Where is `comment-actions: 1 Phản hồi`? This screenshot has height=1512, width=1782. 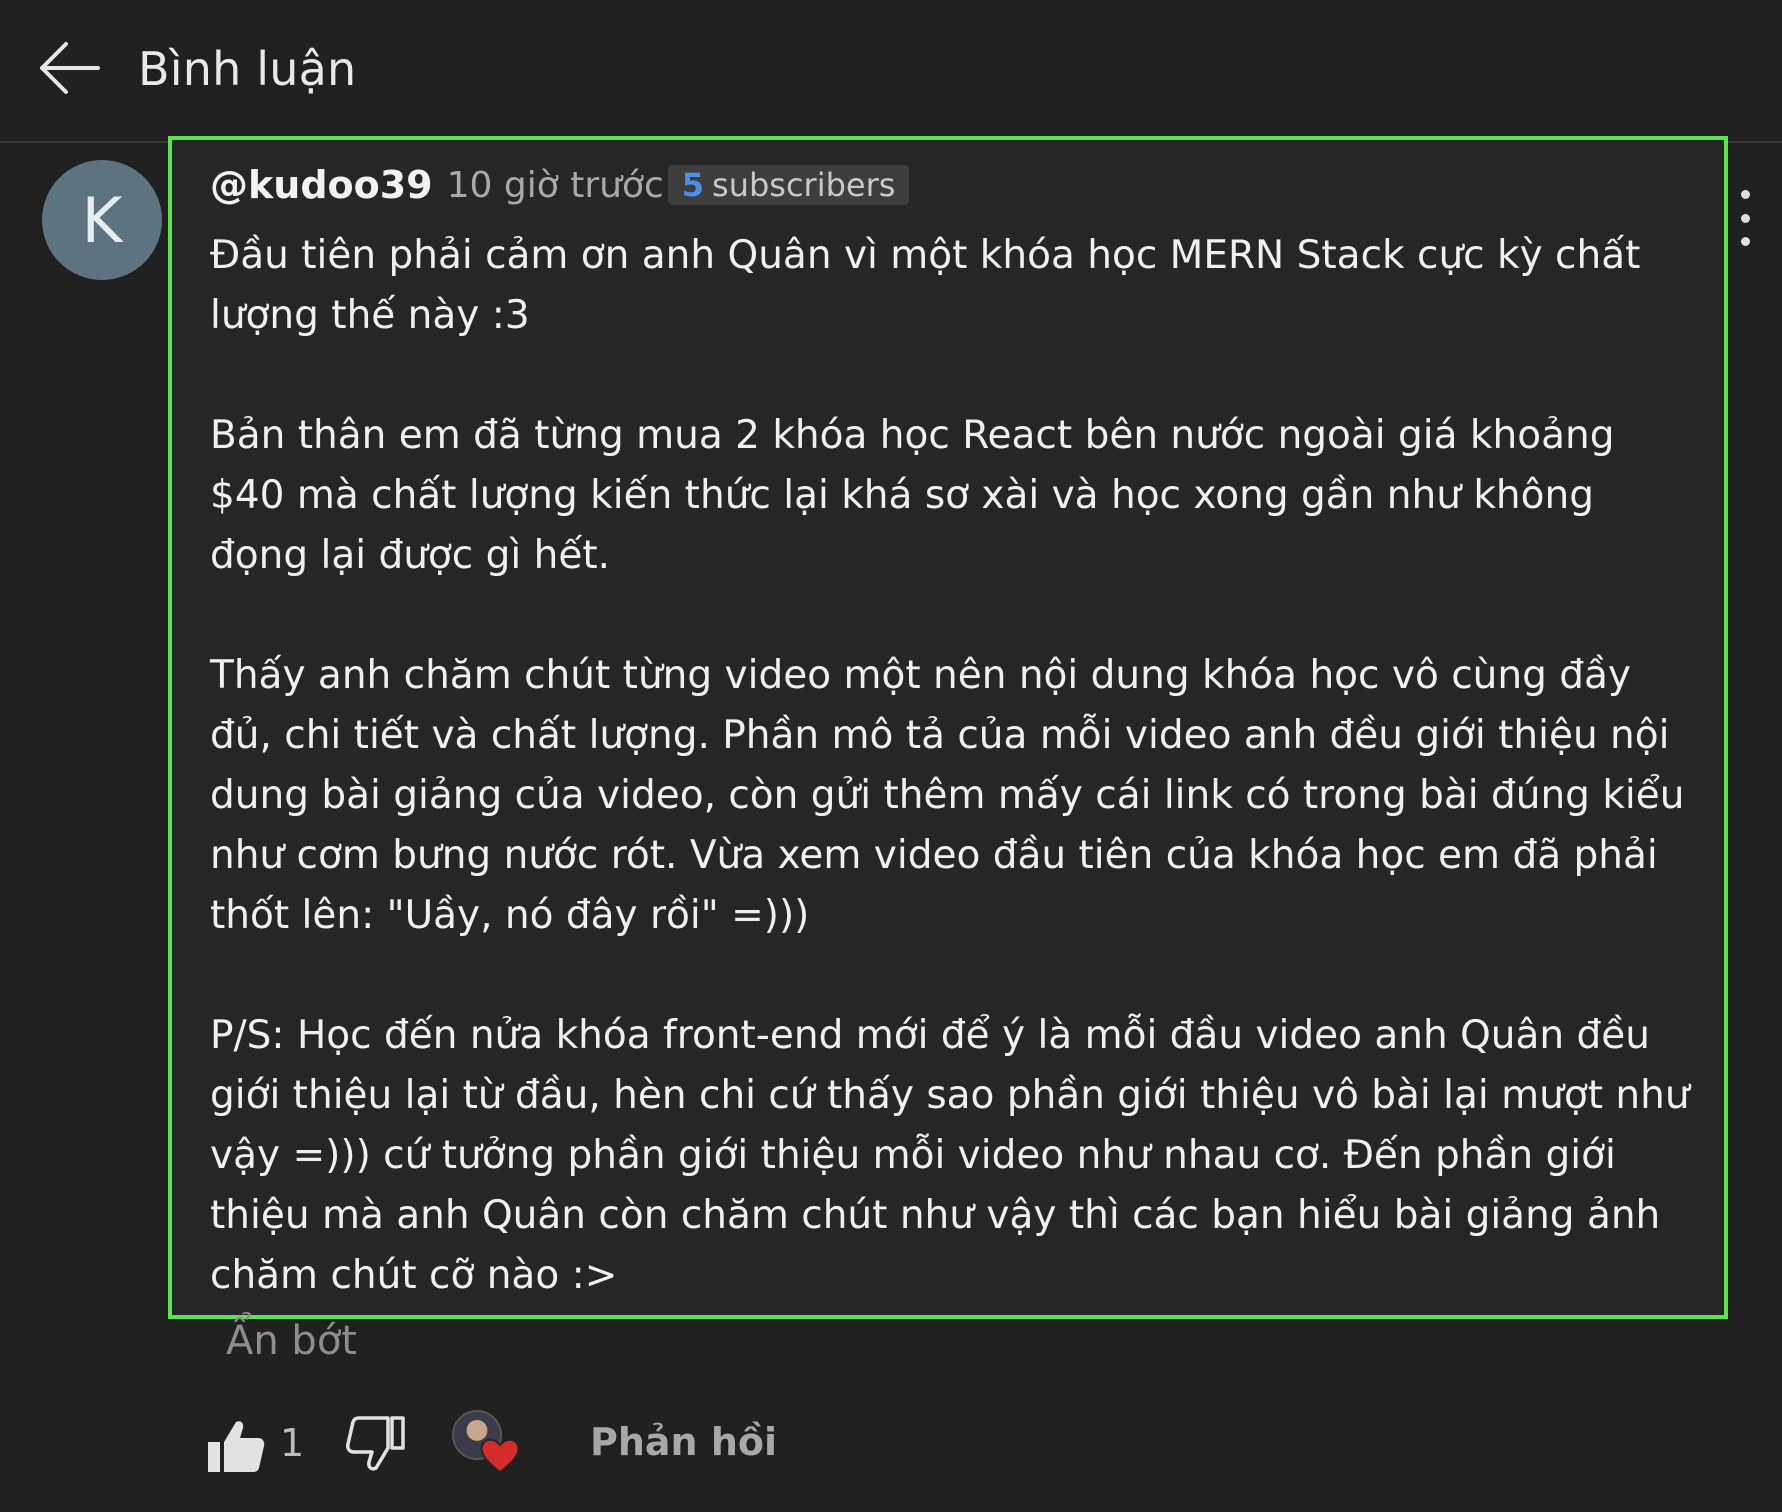 comment-actions: 1 Phản hồi is located at coordinates (800, 1445).